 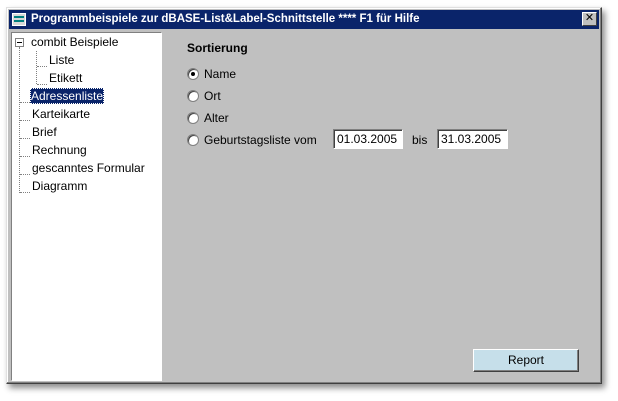 What do you see at coordinates (260, 140) in the screenshot?
I see `radio-label-geburtstagsliste: Geburtstagsliste vom` at bounding box center [260, 140].